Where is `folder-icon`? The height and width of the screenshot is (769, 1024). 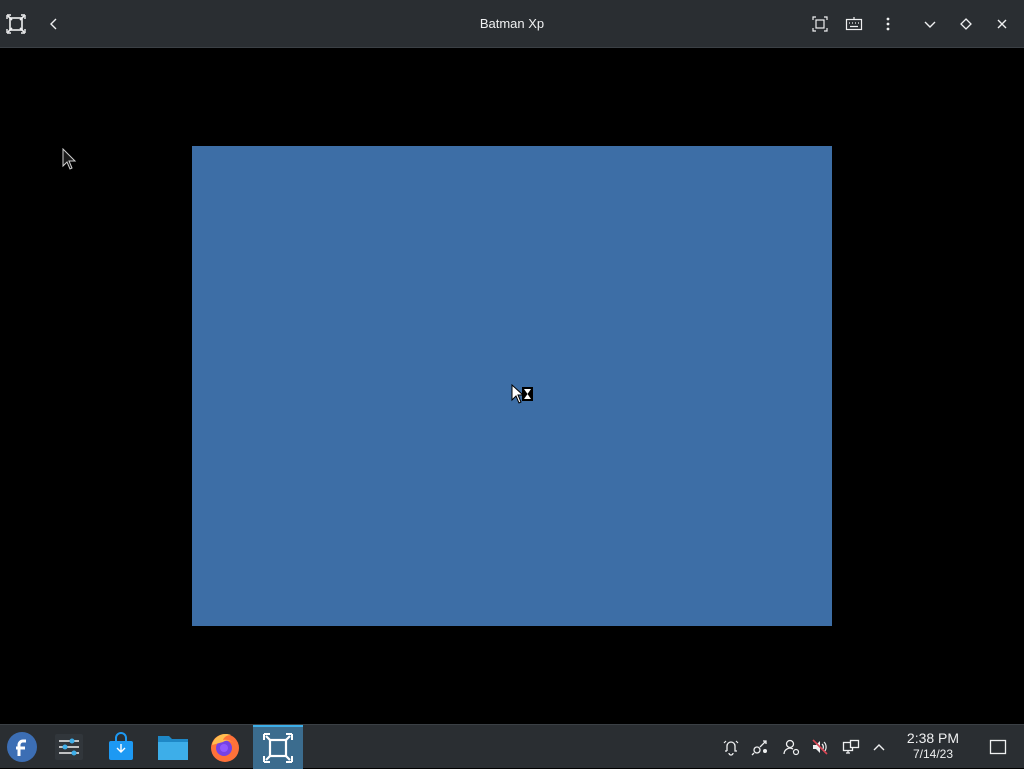
folder-icon is located at coordinates (173, 748).